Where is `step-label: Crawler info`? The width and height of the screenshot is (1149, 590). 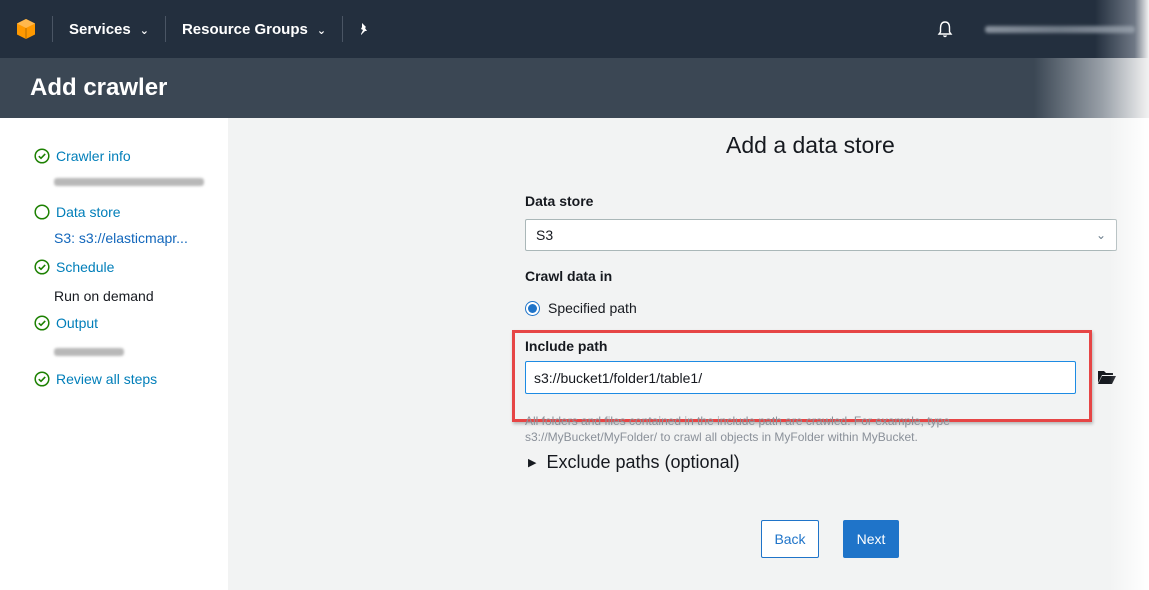
step-label: Crawler info is located at coordinates (93, 156).